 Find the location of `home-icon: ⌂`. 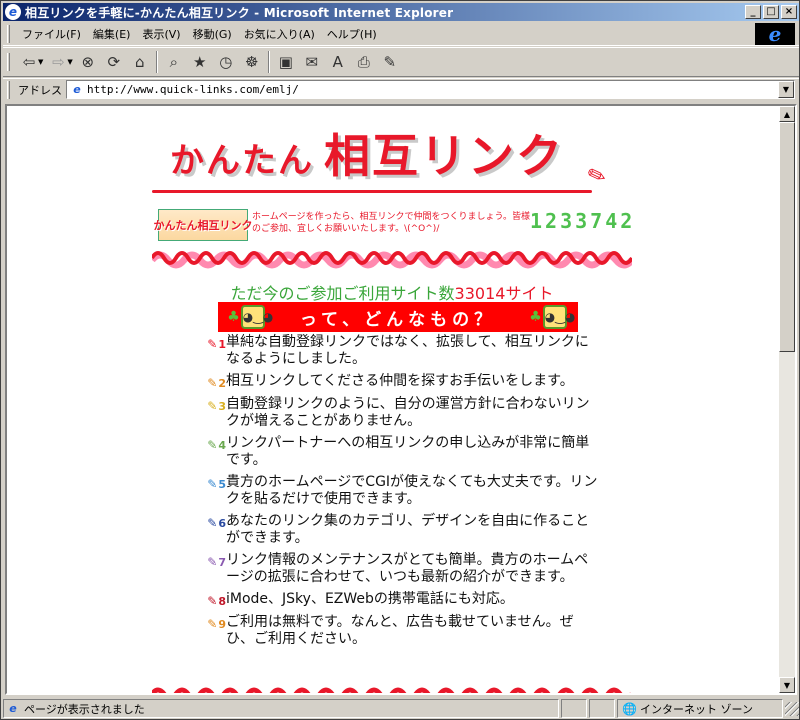

home-icon: ⌂ is located at coordinates (140, 62).